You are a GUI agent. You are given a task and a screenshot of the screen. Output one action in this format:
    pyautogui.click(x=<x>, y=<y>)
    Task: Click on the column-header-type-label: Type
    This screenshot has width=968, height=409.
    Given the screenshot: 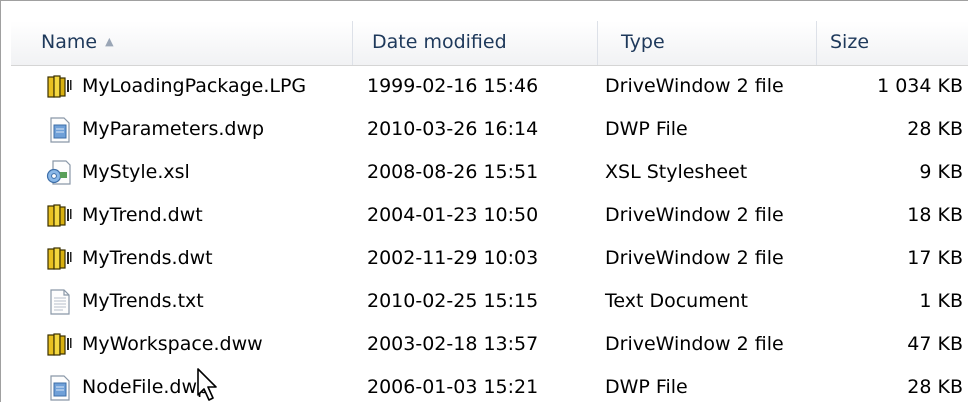 What is the action you would take?
    pyautogui.click(x=643, y=42)
    